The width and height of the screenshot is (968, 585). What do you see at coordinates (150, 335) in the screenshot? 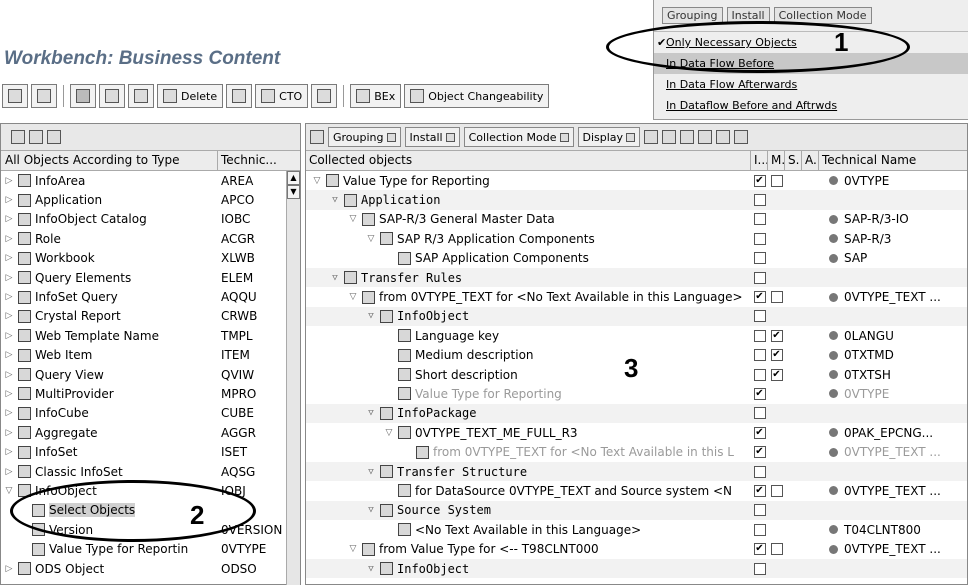
I see `object-type-row: ▷ Web Template Name TMPL` at bounding box center [150, 335].